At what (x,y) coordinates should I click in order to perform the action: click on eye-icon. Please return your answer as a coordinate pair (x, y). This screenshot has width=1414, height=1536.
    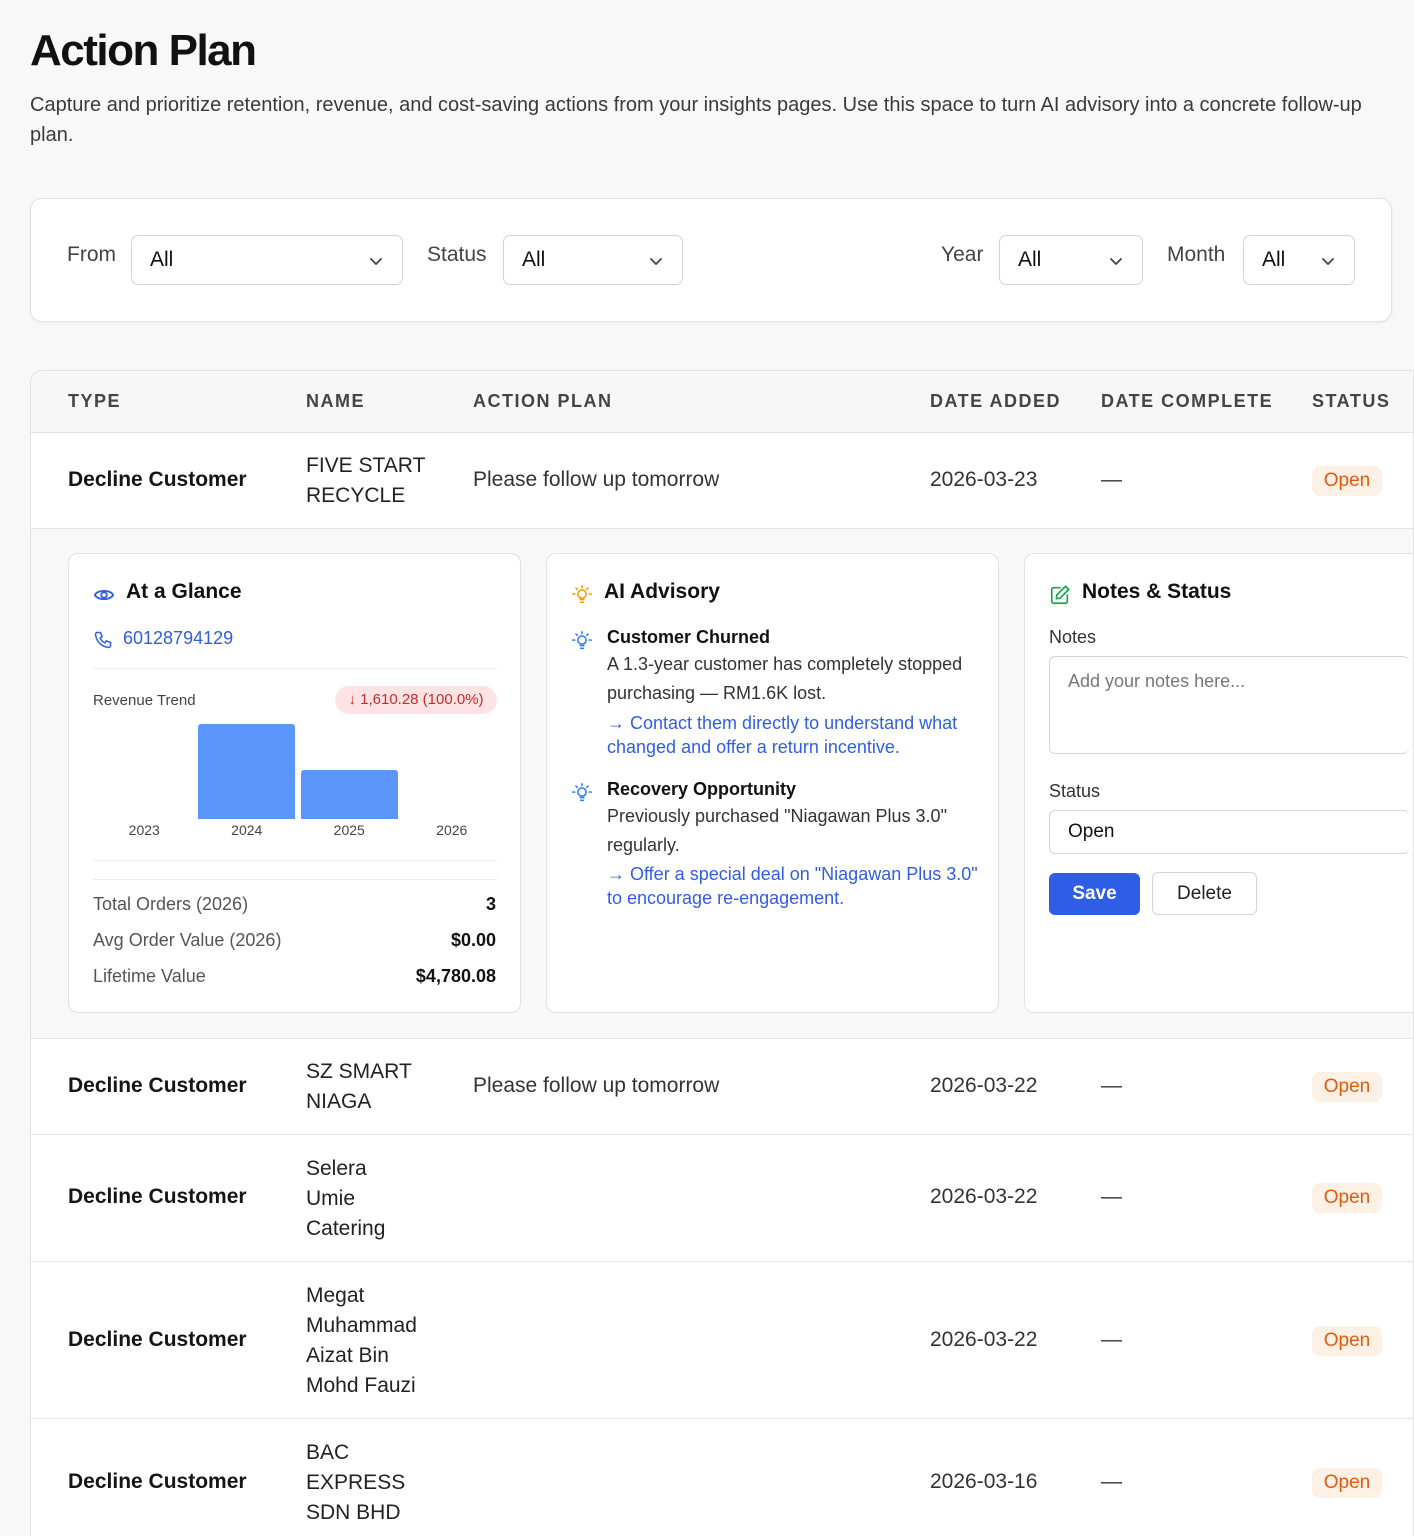
    Looking at the image, I should click on (104, 595).